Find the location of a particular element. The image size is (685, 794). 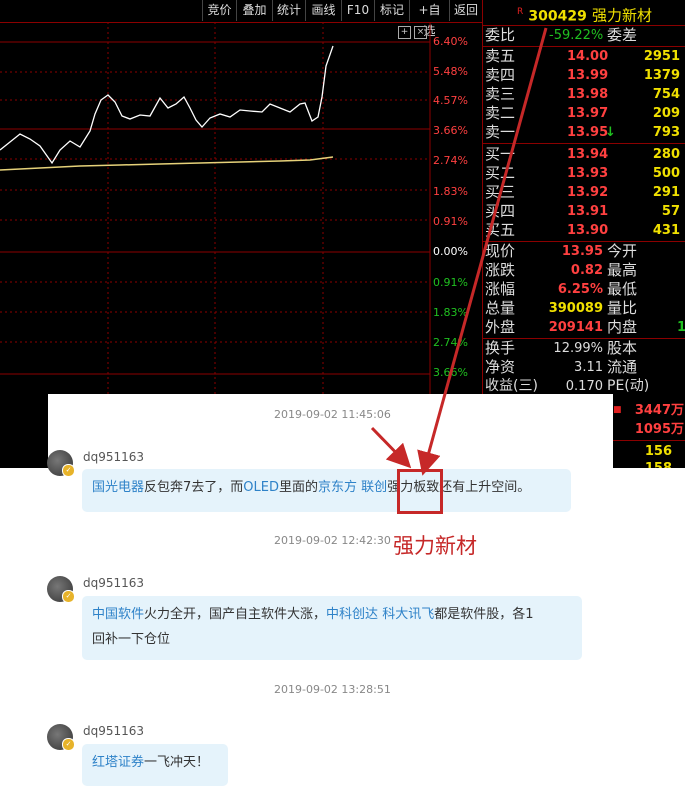

annotation-arrows is located at coordinates (459, 251).